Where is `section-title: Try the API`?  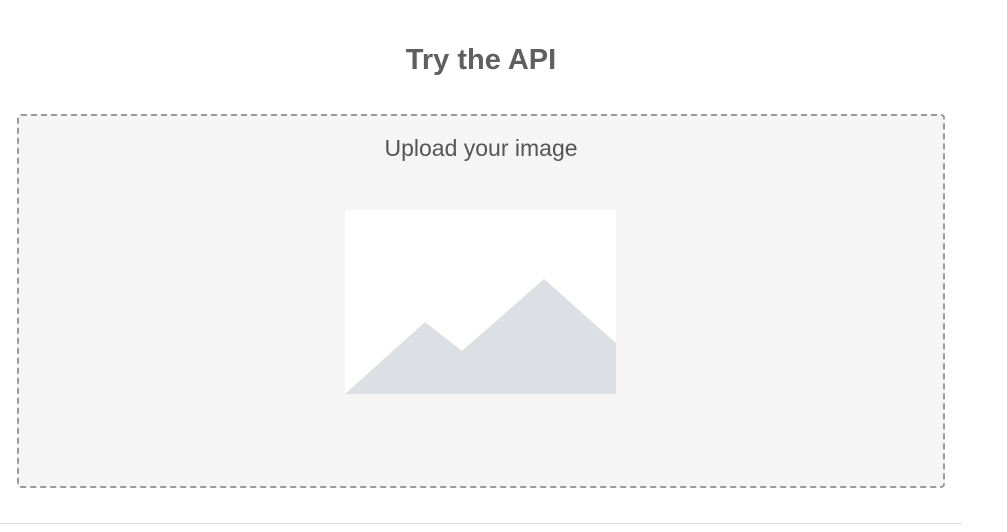
section-title: Try the API is located at coordinates (481, 60).